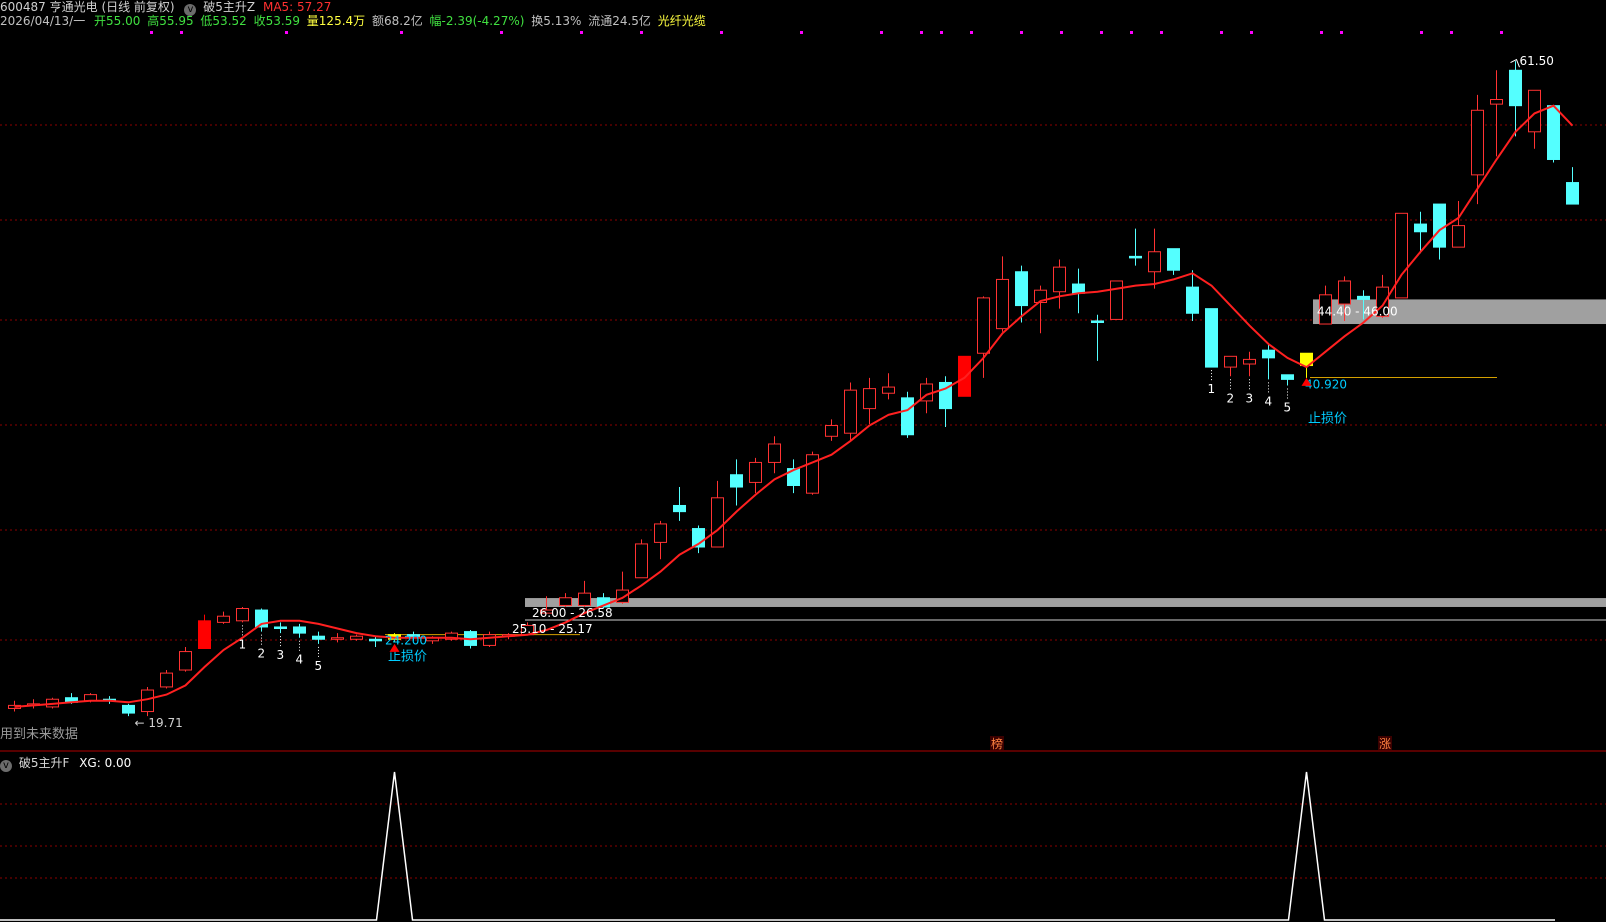 This screenshot has width=1606, height=922. I want to click on sub-grid-lines, so click(803, 841).